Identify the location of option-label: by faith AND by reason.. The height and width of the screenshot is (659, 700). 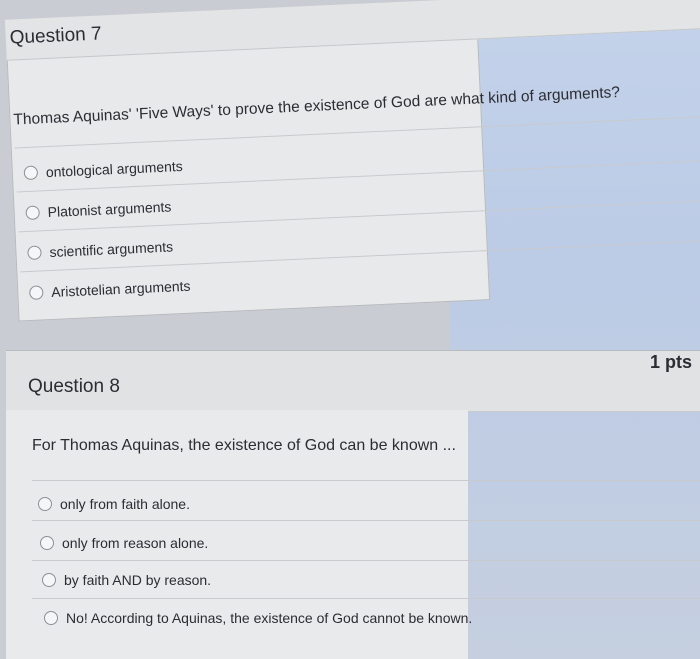
(138, 580).